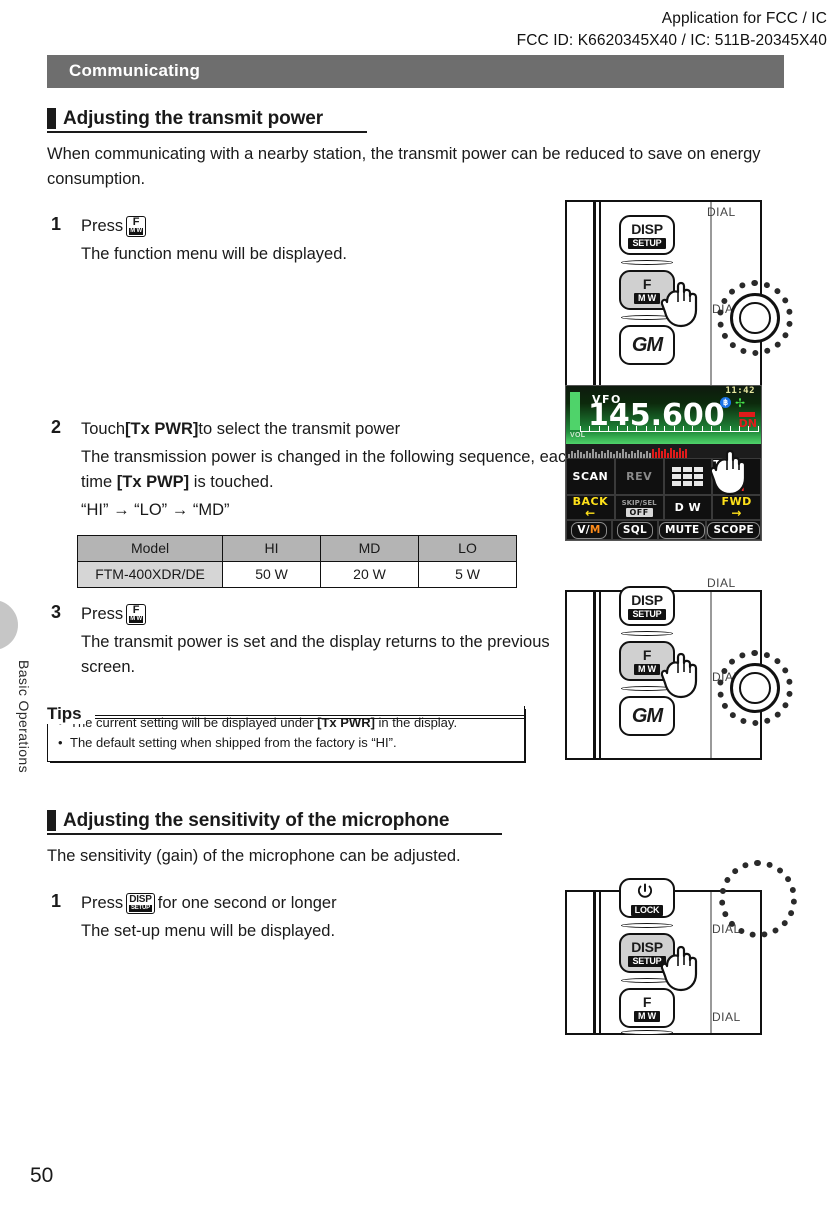  What do you see at coordinates (155, 510) in the screenshot?
I see `power-sequence-text: “HI” → “LO” → “MD”` at bounding box center [155, 510].